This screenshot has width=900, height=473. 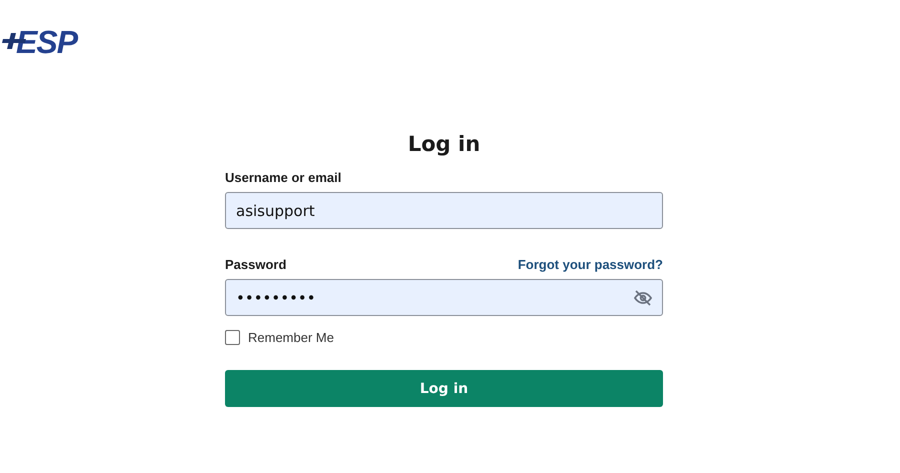 I want to click on logo: ESP, so click(x=40, y=42).